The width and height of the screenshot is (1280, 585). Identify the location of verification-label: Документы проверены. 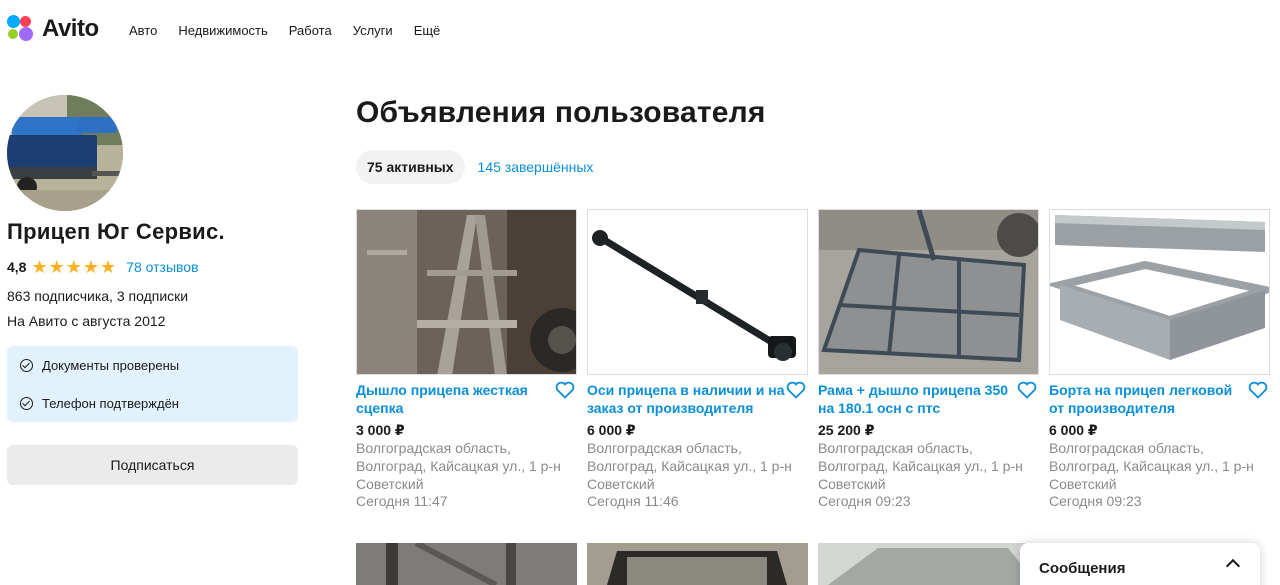
(111, 365).